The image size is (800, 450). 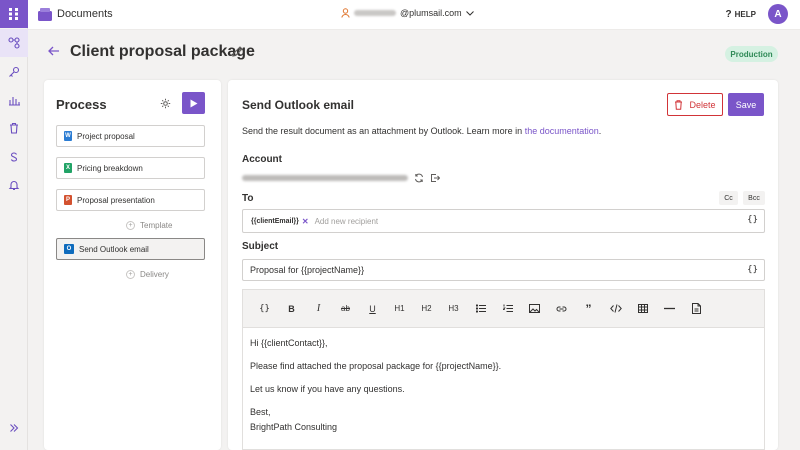 I want to click on file-icon, so click(x=696, y=308).